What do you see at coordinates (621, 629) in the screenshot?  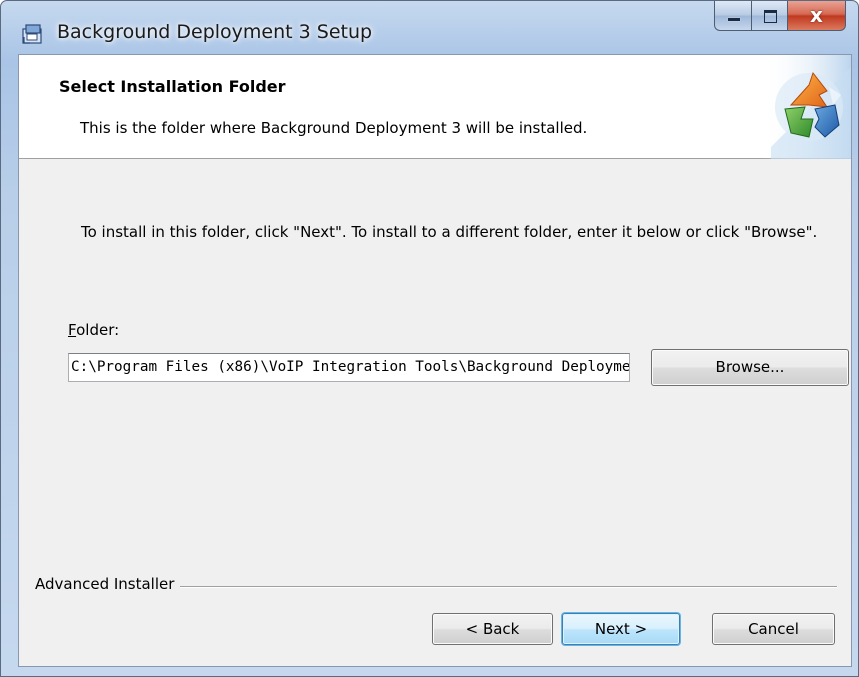 I see `next-button: Next >` at bounding box center [621, 629].